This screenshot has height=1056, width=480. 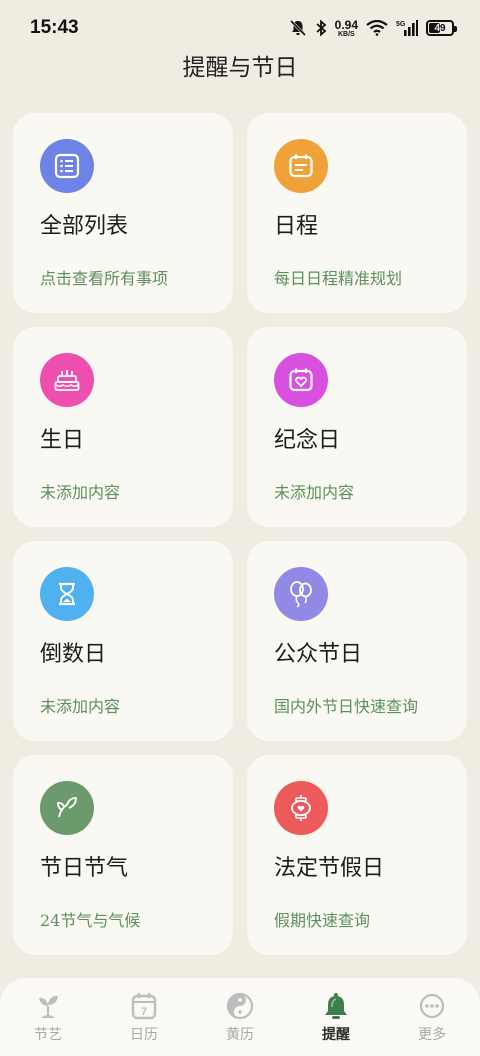 What do you see at coordinates (67, 380) in the screenshot?
I see `cake-icon` at bounding box center [67, 380].